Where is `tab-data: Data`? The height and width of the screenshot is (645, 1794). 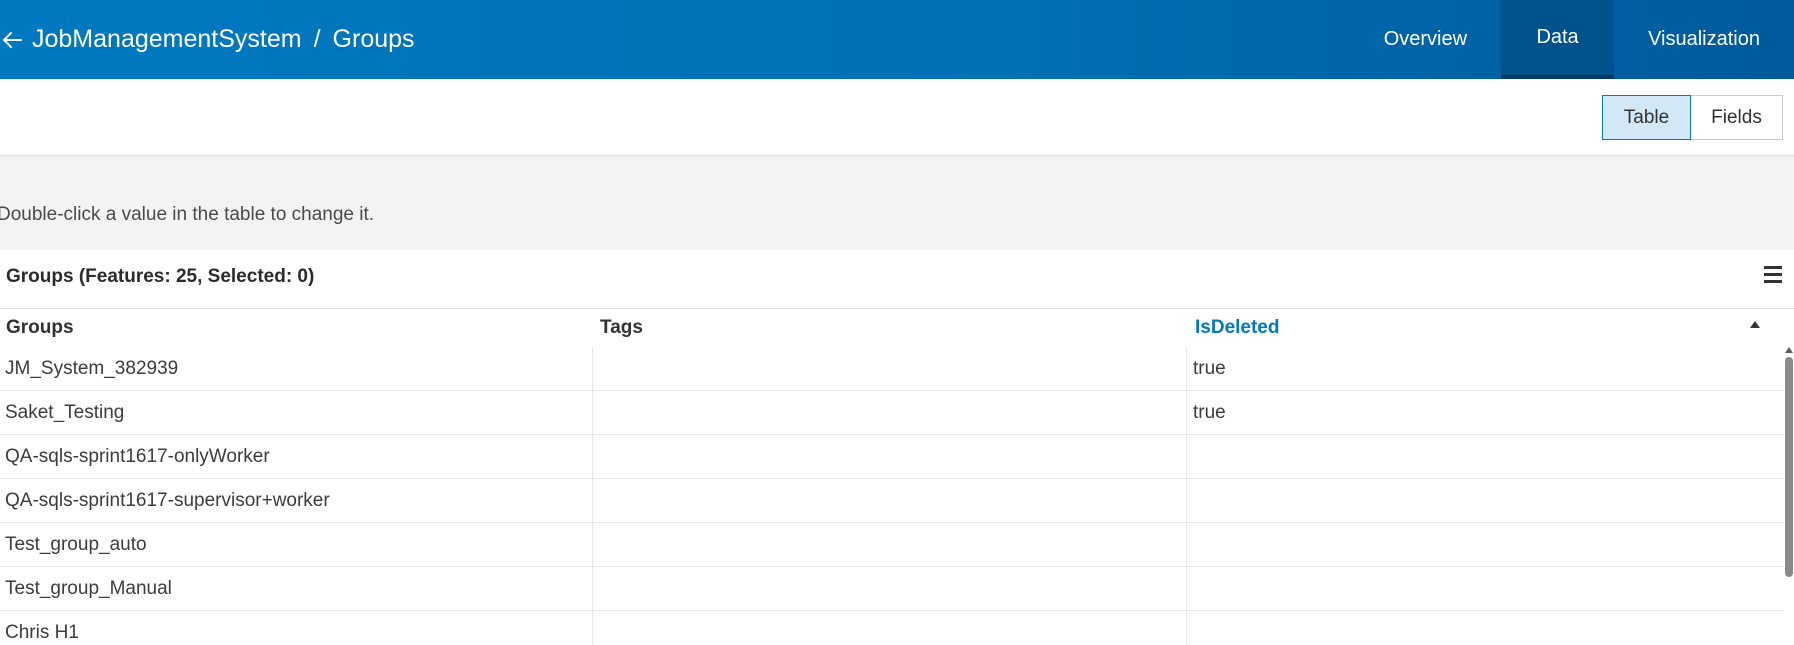 tab-data: Data is located at coordinates (1558, 39).